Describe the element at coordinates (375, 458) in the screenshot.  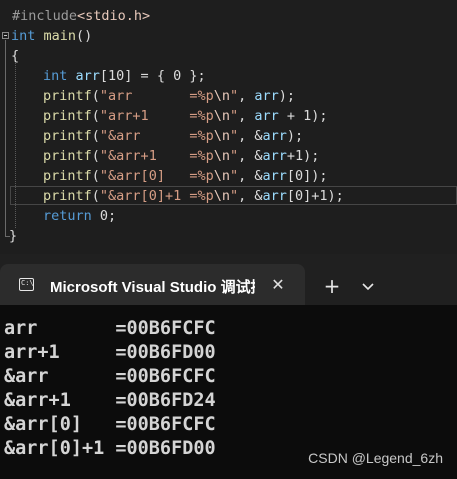
I see `watermark: CSDN @Legend_6zh` at that location.